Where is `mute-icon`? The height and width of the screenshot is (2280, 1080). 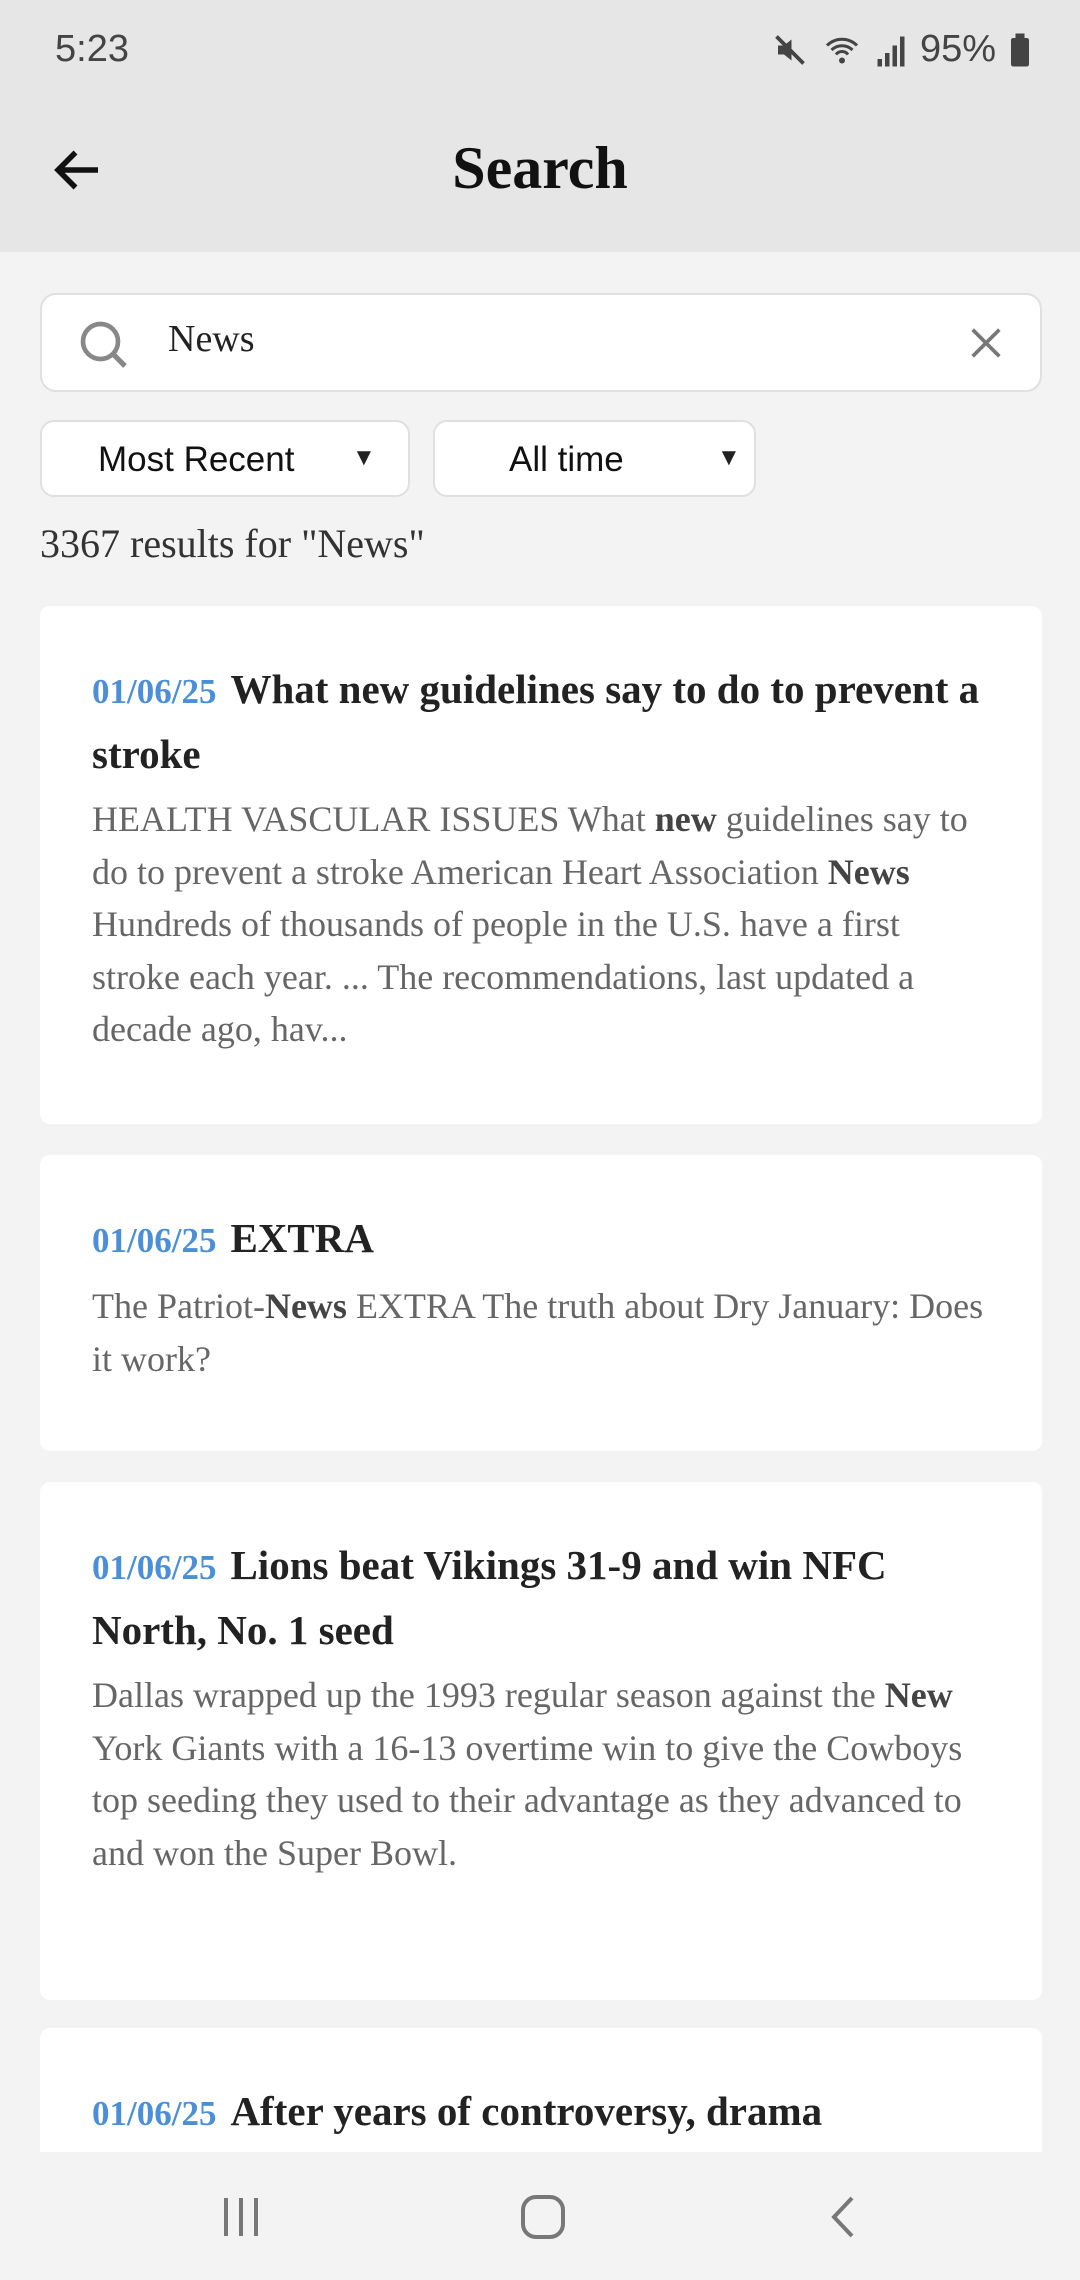 mute-icon is located at coordinates (790, 49).